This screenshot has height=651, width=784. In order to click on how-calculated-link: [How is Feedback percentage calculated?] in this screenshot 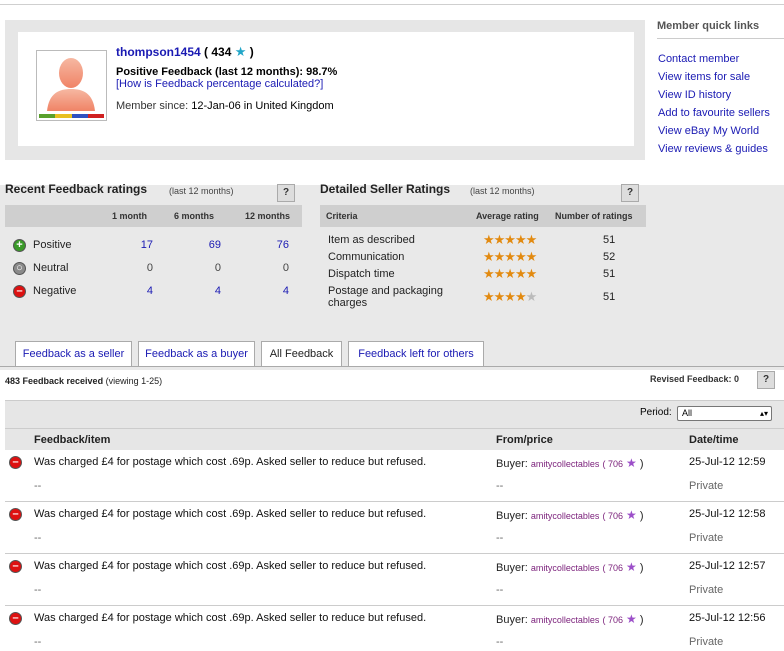, I will do `click(219, 84)`.